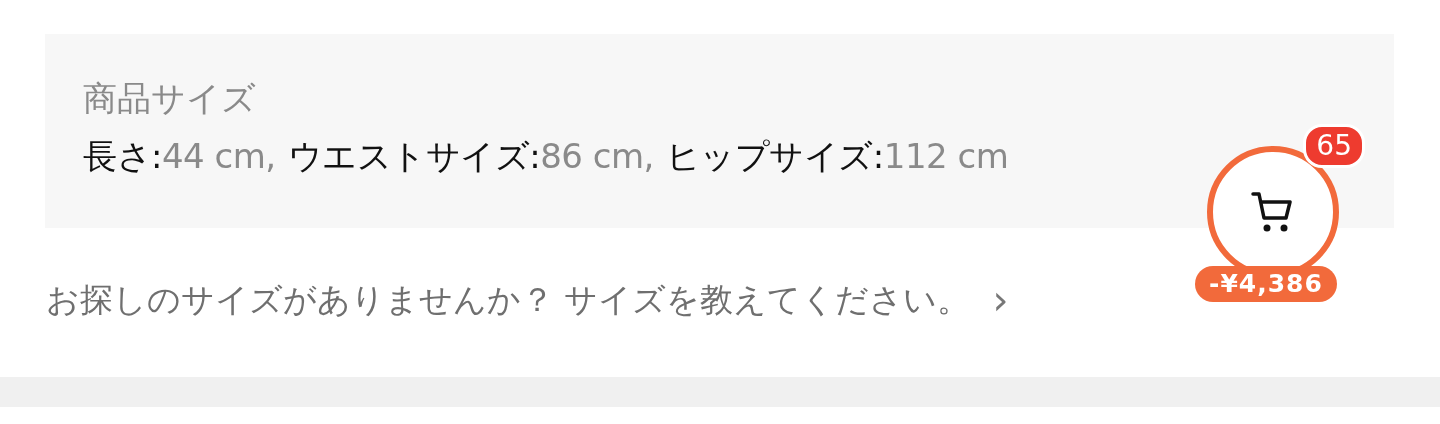  Describe the element at coordinates (597, 156) in the screenshot. I see `measurement-value: 86 cm,` at that location.